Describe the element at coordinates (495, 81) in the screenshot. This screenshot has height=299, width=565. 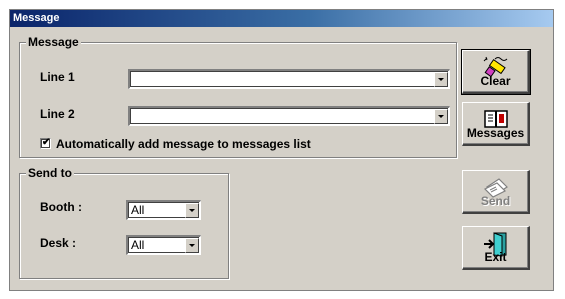
I see `clear-button-label: Clear` at that location.